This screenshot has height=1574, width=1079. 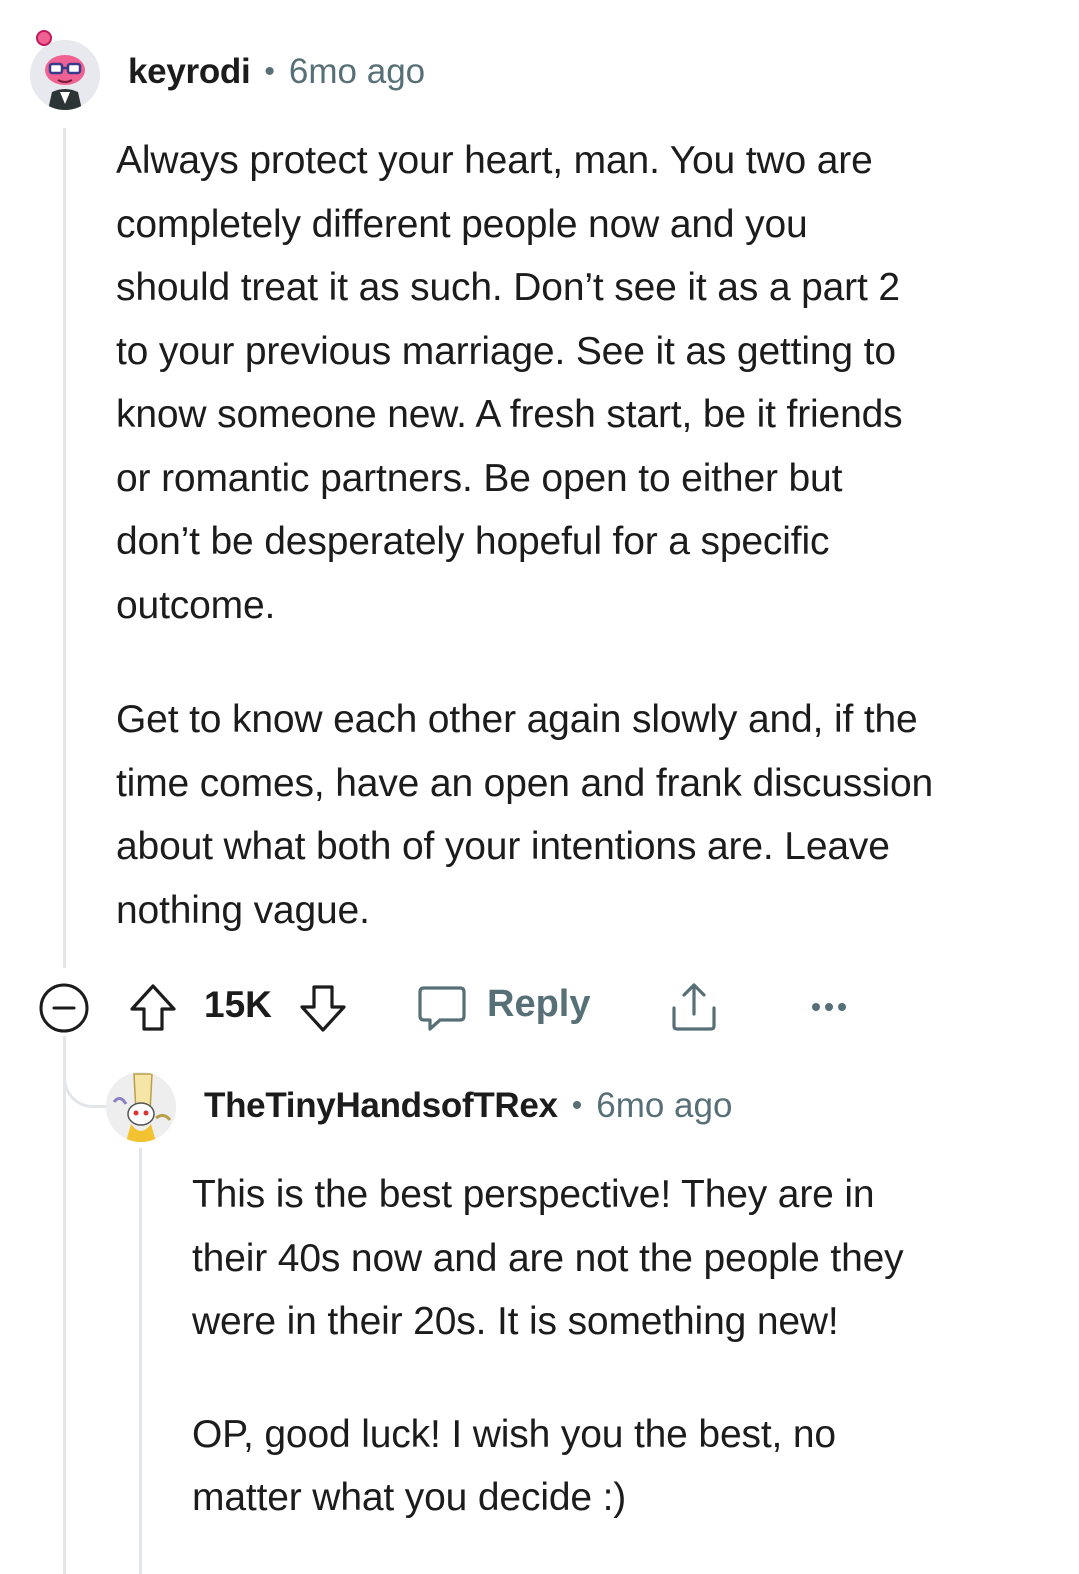 I want to click on text-line: completely different people now and you, so click(x=462, y=224).